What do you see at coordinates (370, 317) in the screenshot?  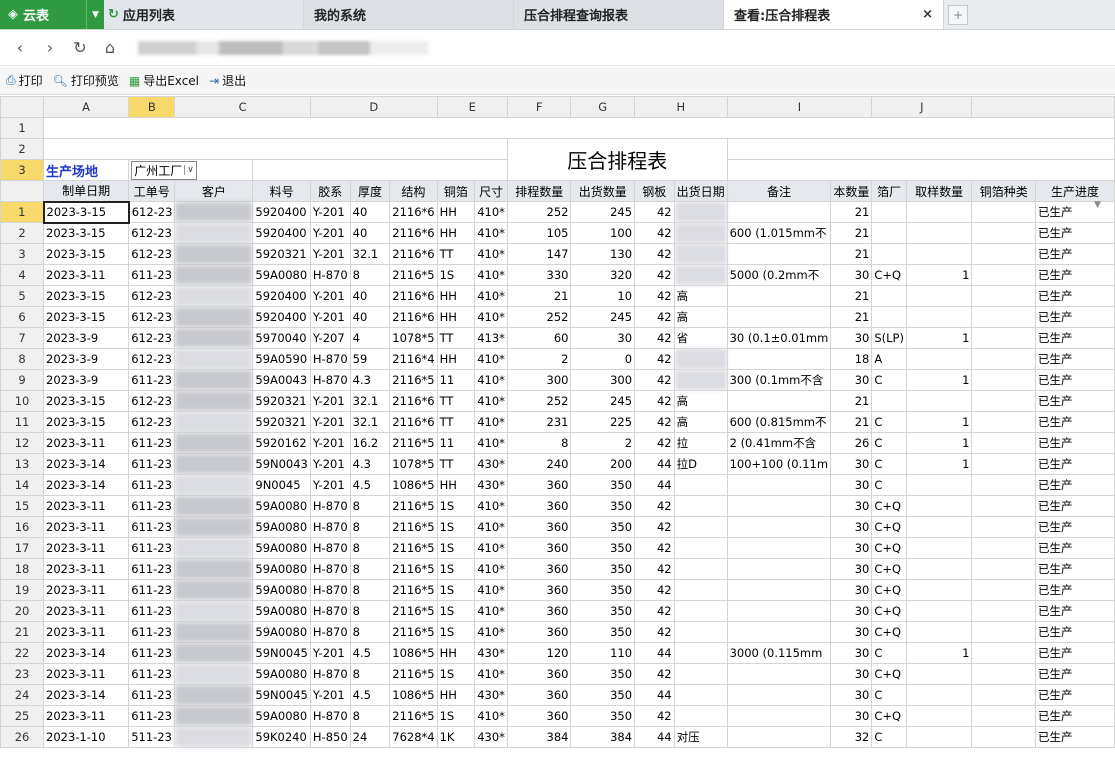 I see `table-cell: 40` at bounding box center [370, 317].